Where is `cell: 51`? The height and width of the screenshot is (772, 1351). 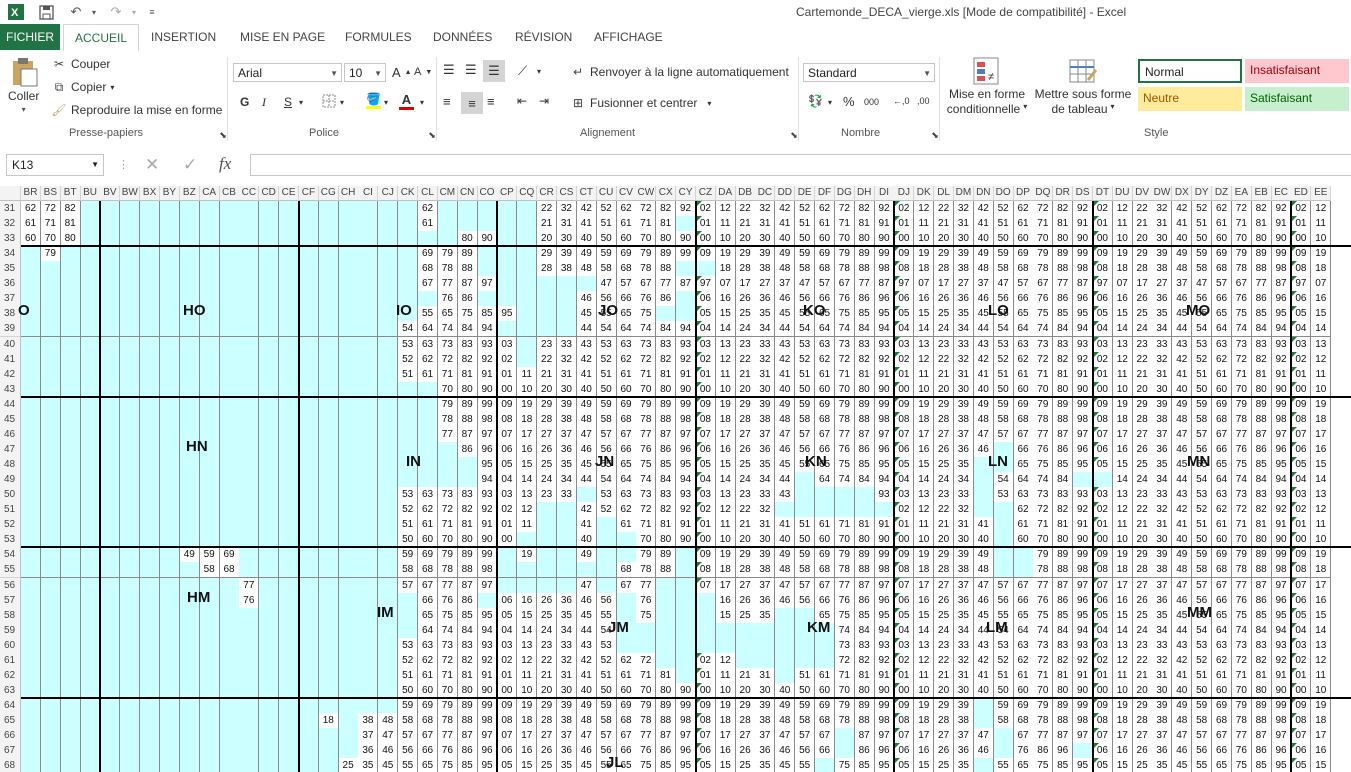 cell: 51 is located at coordinates (1003, 675).